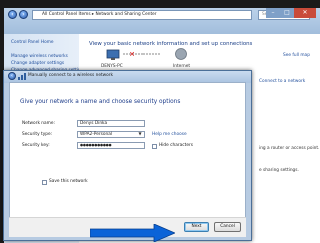 The image size is (320, 243). I want to click on setup-text: ing a router or access point., so click(289, 148).